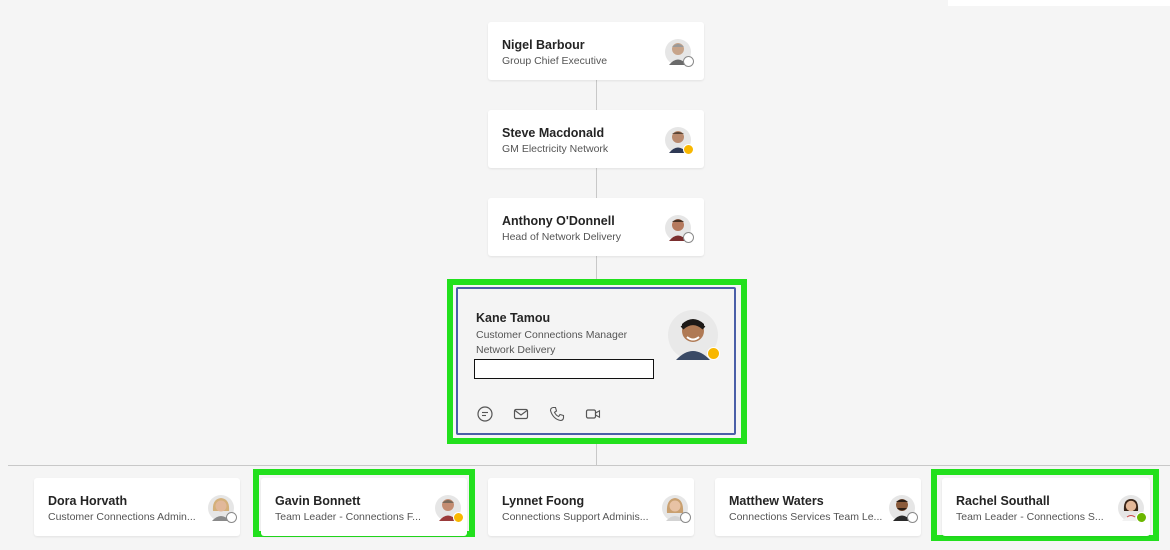 The height and width of the screenshot is (550, 1170). I want to click on person-name: Dora Horvath, so click(88, 501).